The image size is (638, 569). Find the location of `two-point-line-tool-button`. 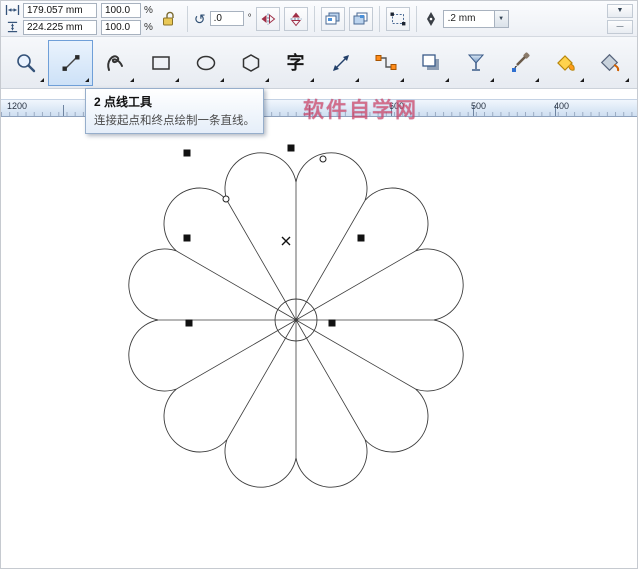

two-point-line-tool-button is located at coordinates (70, 62).